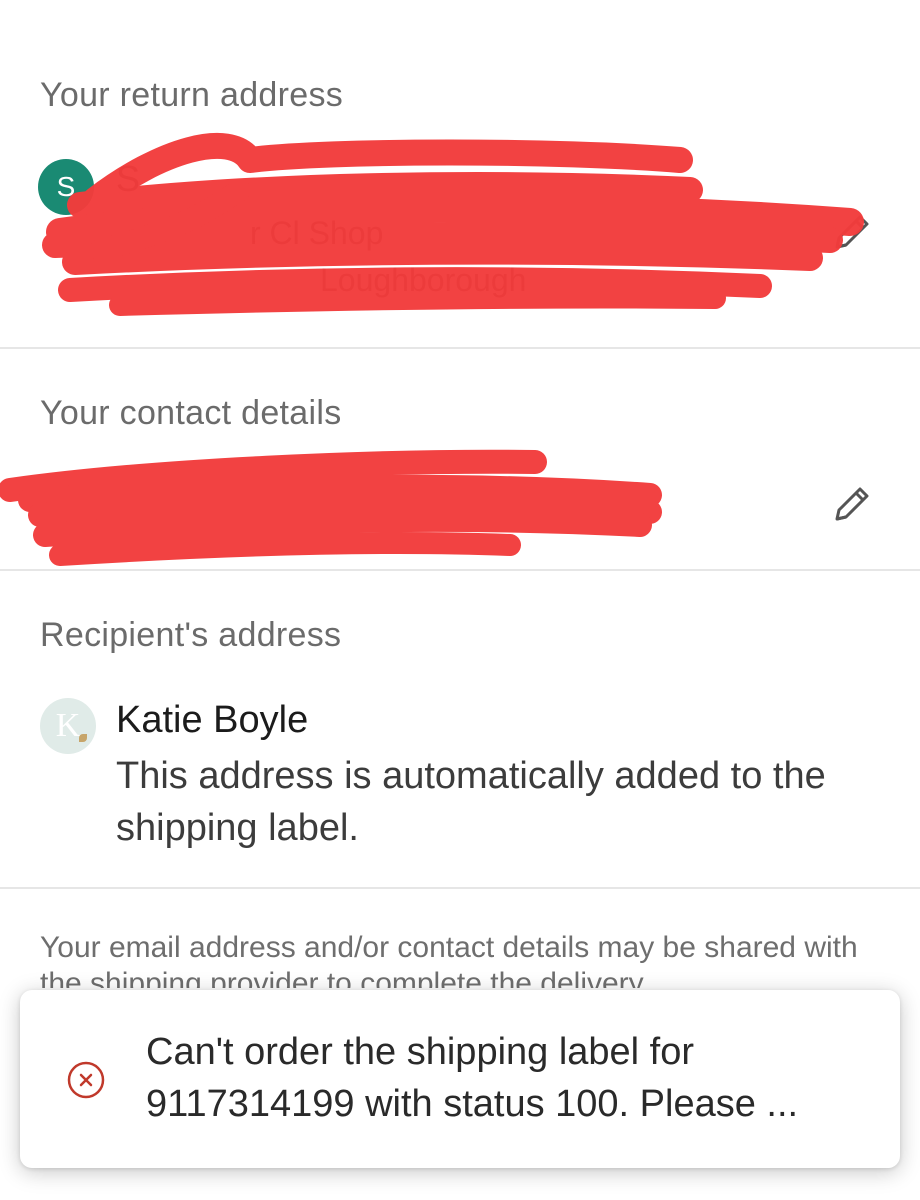 The image size is (920, 1200). I want to click on recipient-avatar: K, so click(68, 726).